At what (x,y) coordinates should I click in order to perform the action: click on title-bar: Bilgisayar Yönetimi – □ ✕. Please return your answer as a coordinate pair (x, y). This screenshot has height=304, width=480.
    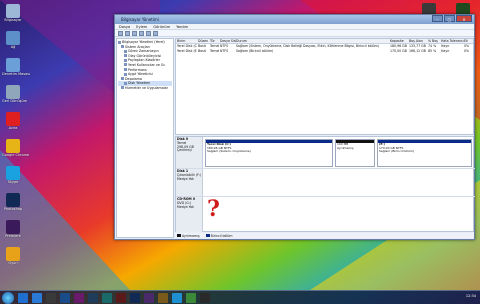
    Looking at the image, I should click on (294, 19).